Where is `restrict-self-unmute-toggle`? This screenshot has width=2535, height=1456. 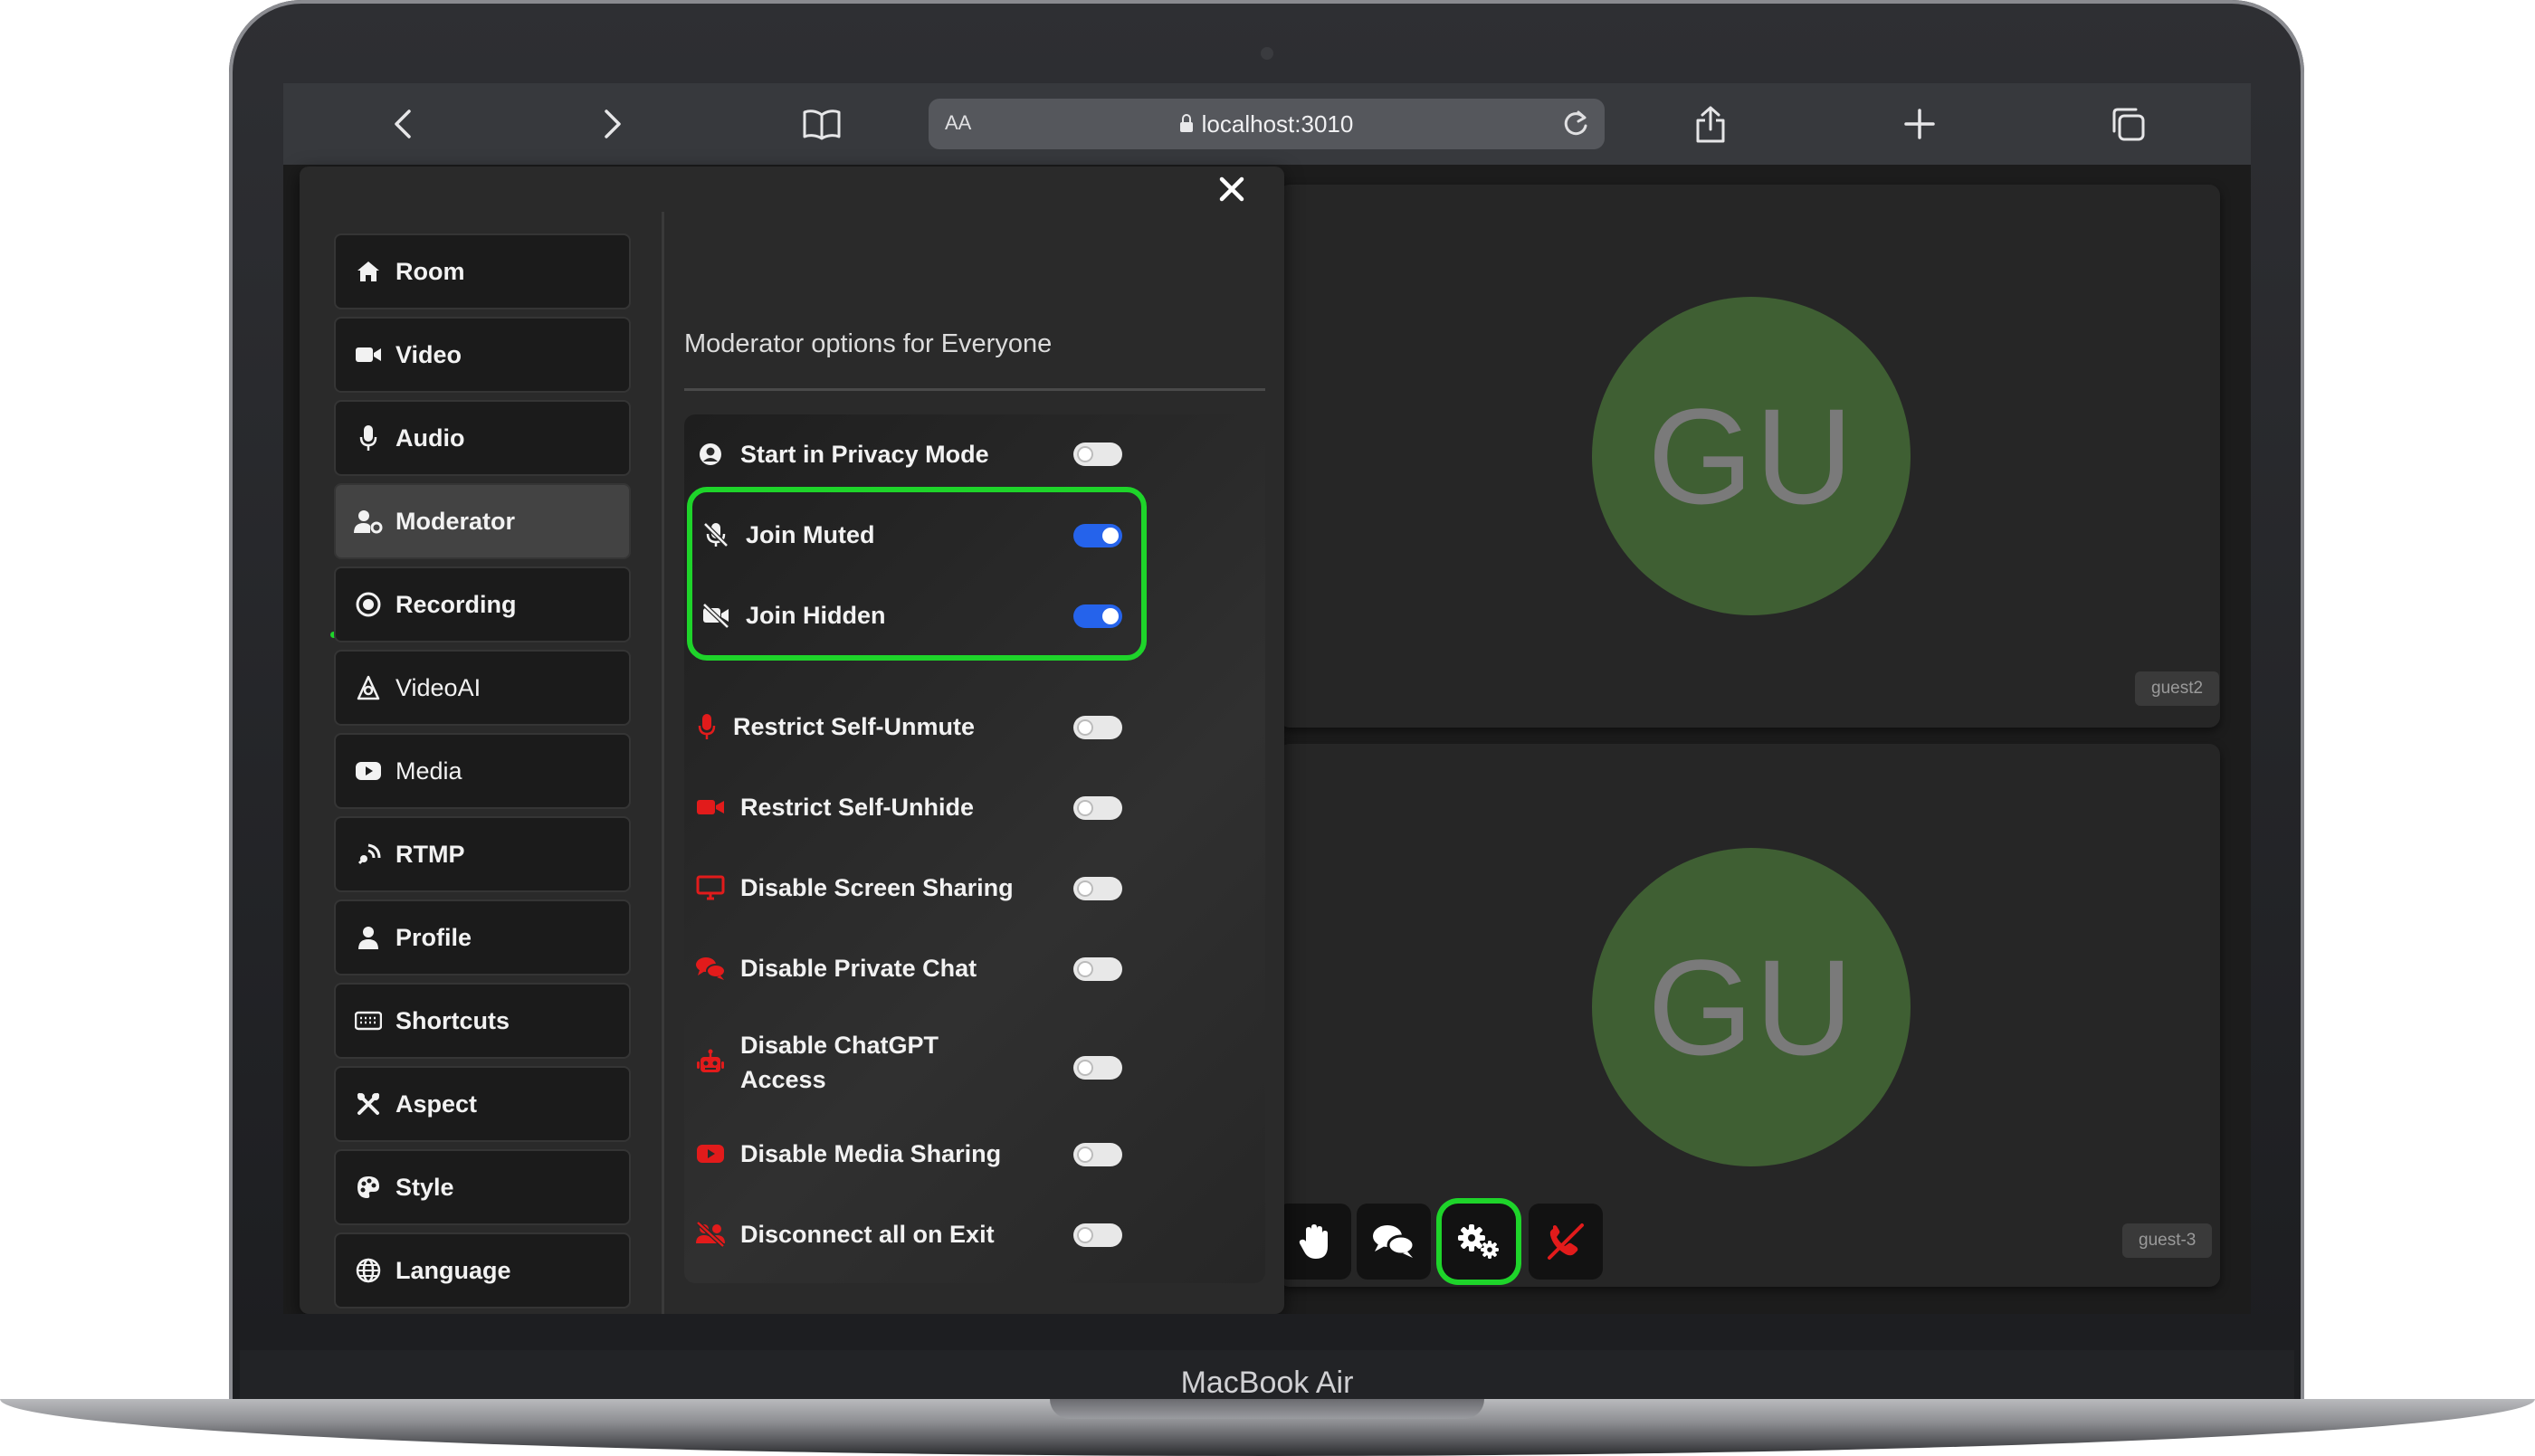 restrict-self-unmute-toggle is located at coordinates (1097, 728).